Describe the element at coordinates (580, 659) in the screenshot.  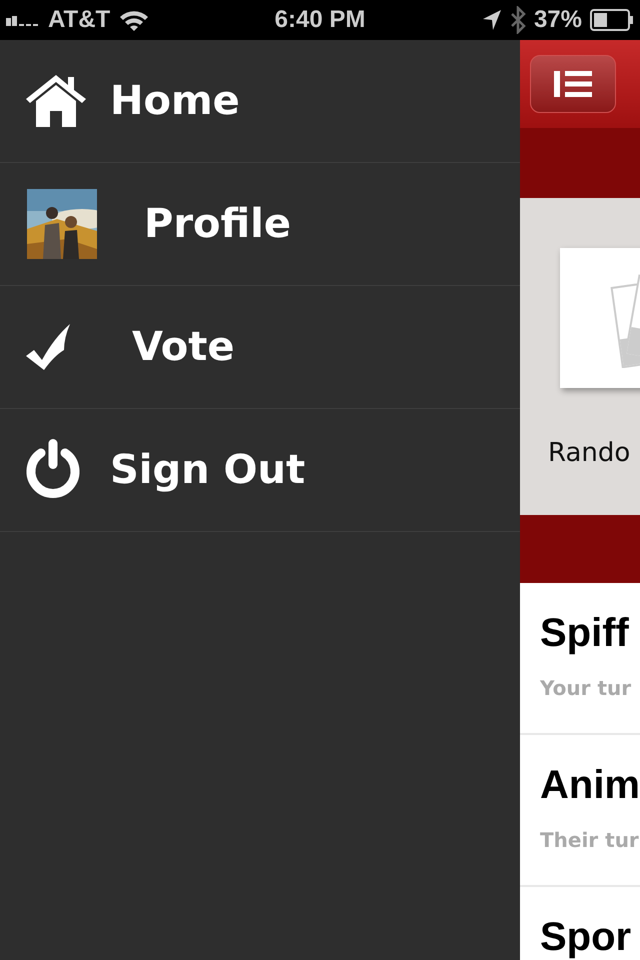
I see `game-row: Spiff Your tur` at that location.